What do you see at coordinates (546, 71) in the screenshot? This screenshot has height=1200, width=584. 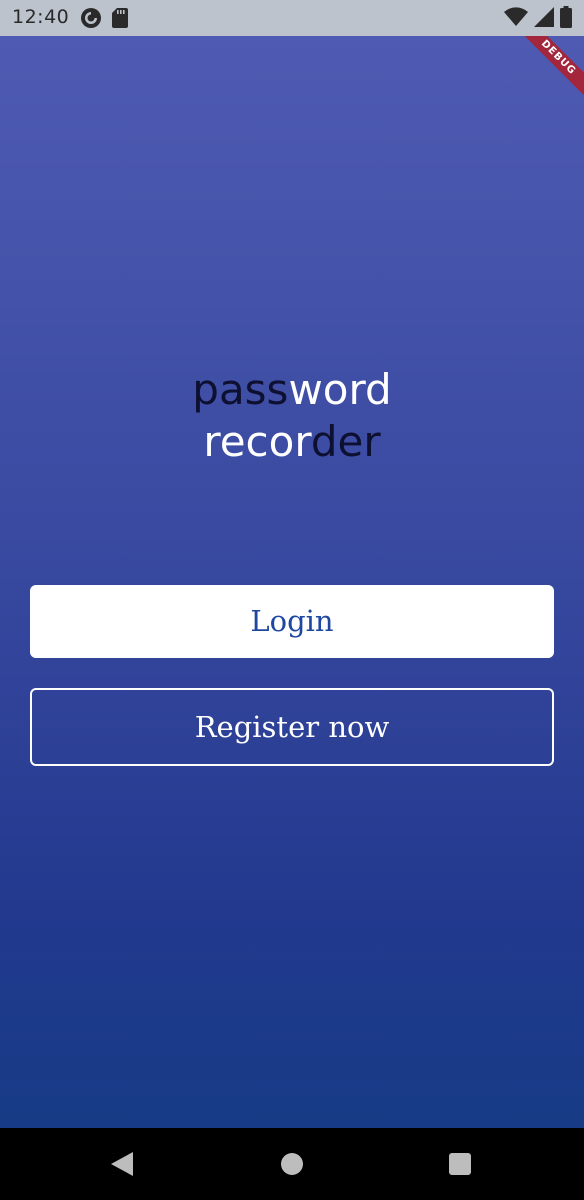 I see `debug-banner: DEBUG` at bounding box center [546, 71].